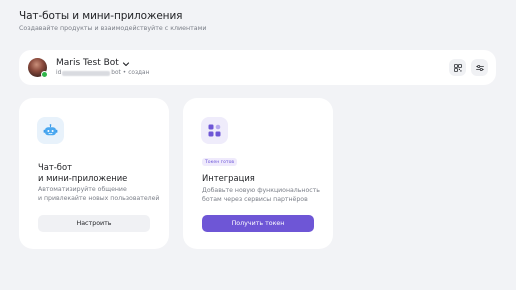 Image resolution: width=516 pixels, height=290 pixels. Describe the element at coordinates (83, 177) in the screenshot. I see `chatbot-title-line2: и мини-приложение` at that location.